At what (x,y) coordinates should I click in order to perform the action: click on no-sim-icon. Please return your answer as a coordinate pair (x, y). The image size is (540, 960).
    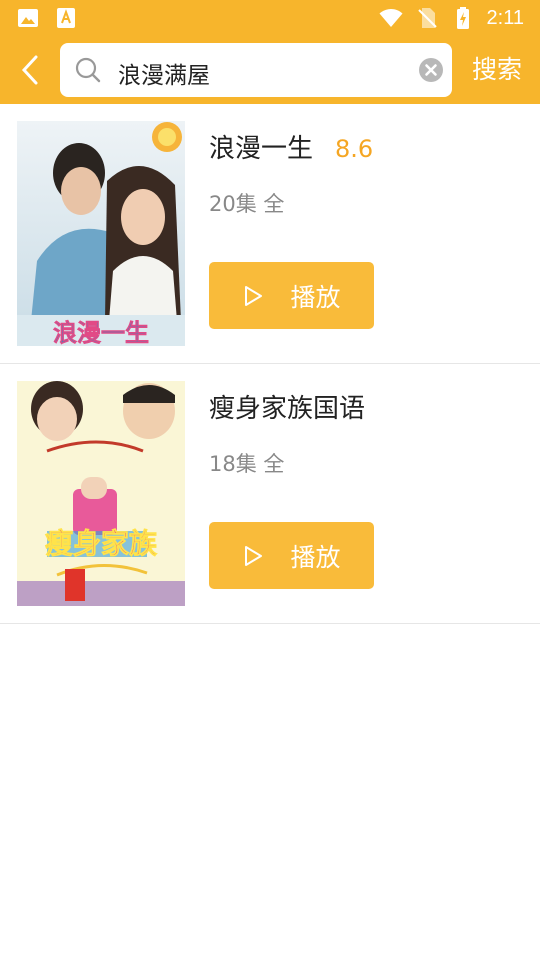
    Looking at the image, I should click on (427, 18).